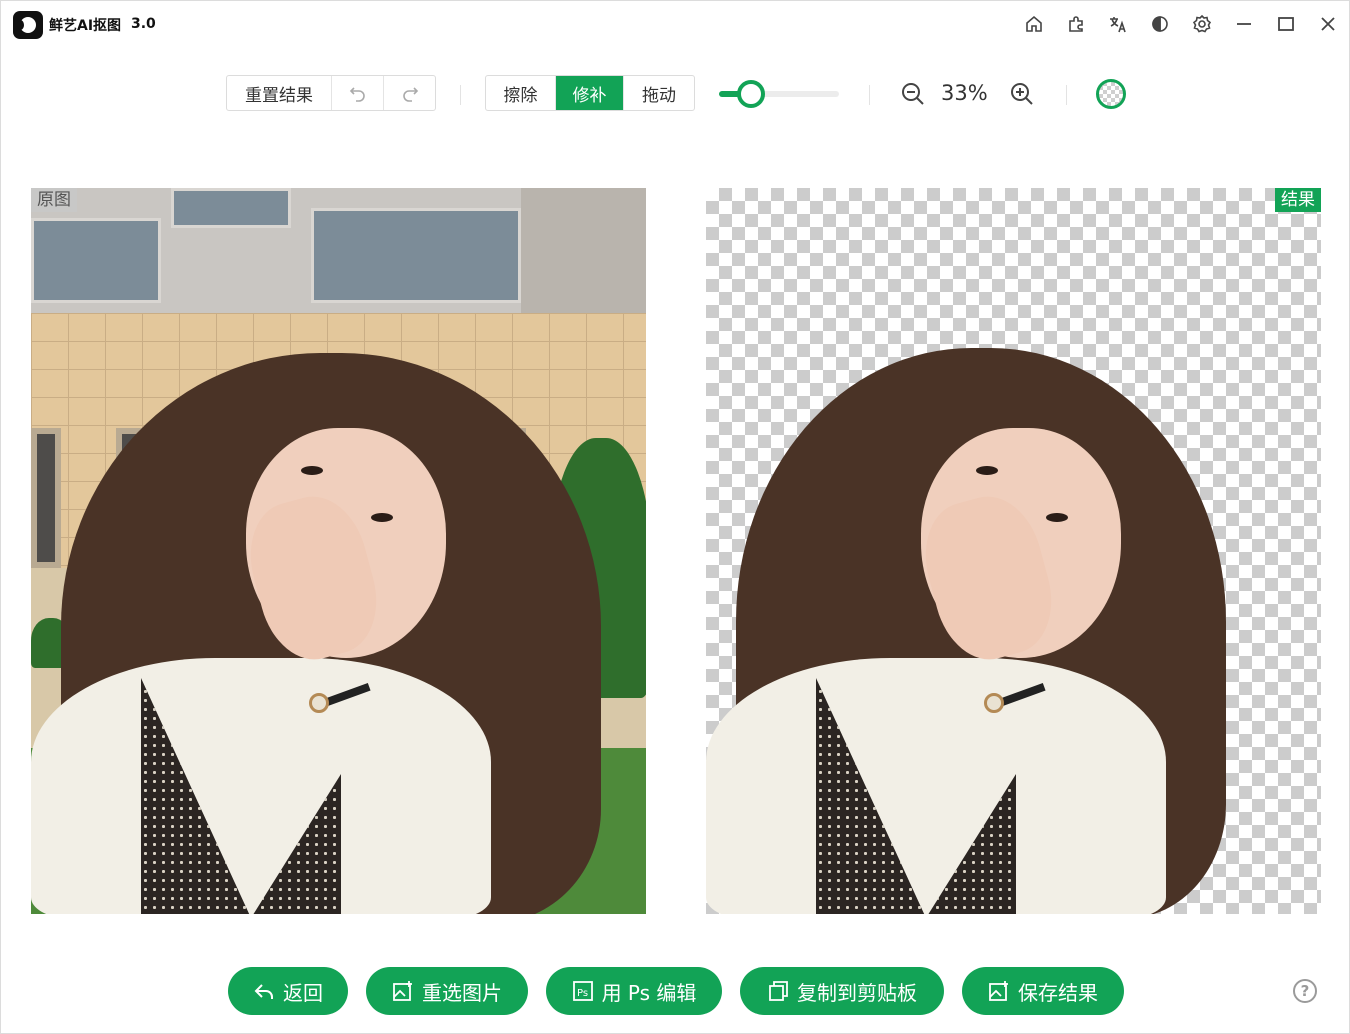 Image resolution: width=1350 pixels, height=1034 pixels. I want to click on settings-icon, so click(1202, 24).